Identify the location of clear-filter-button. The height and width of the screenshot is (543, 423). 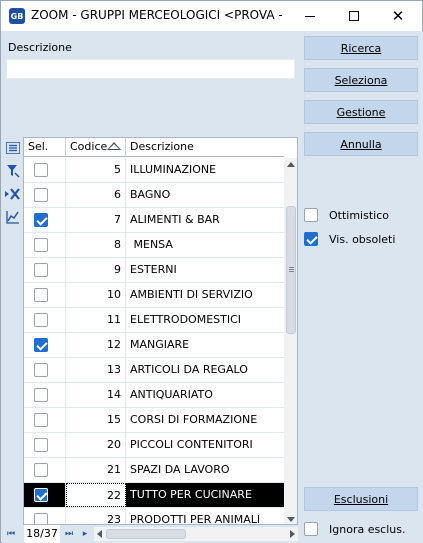
(13, 194).